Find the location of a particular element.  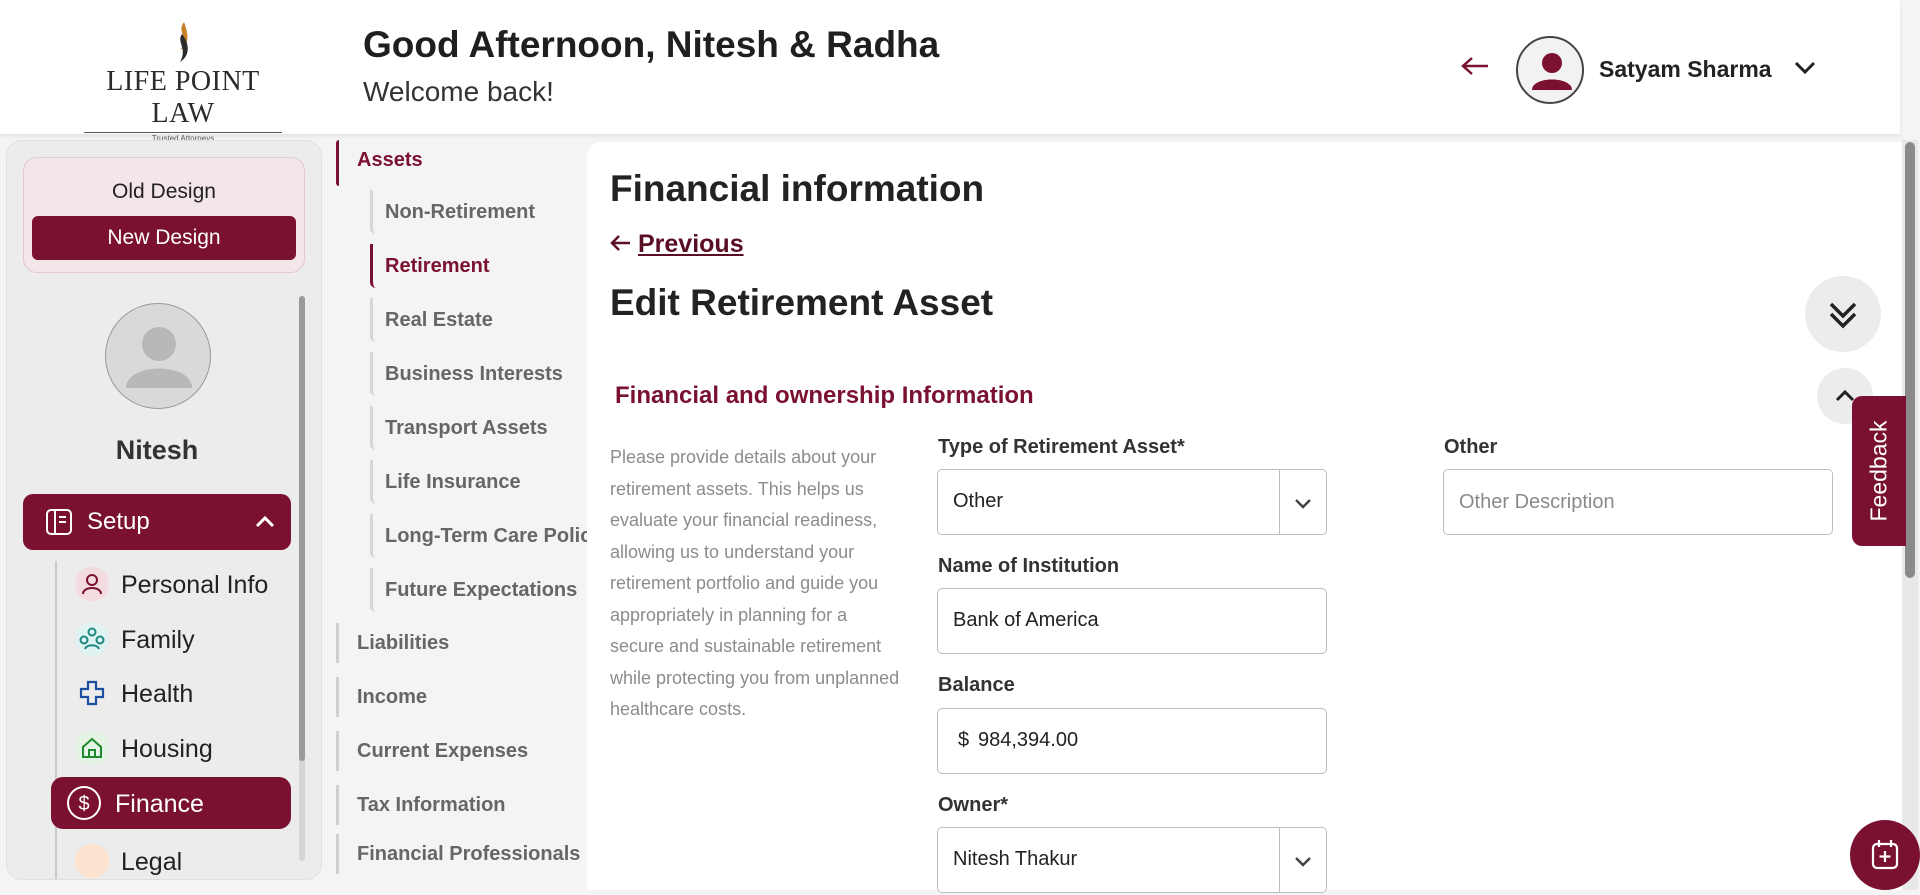

previous-link: Previous is located at coordinates (677, 244).